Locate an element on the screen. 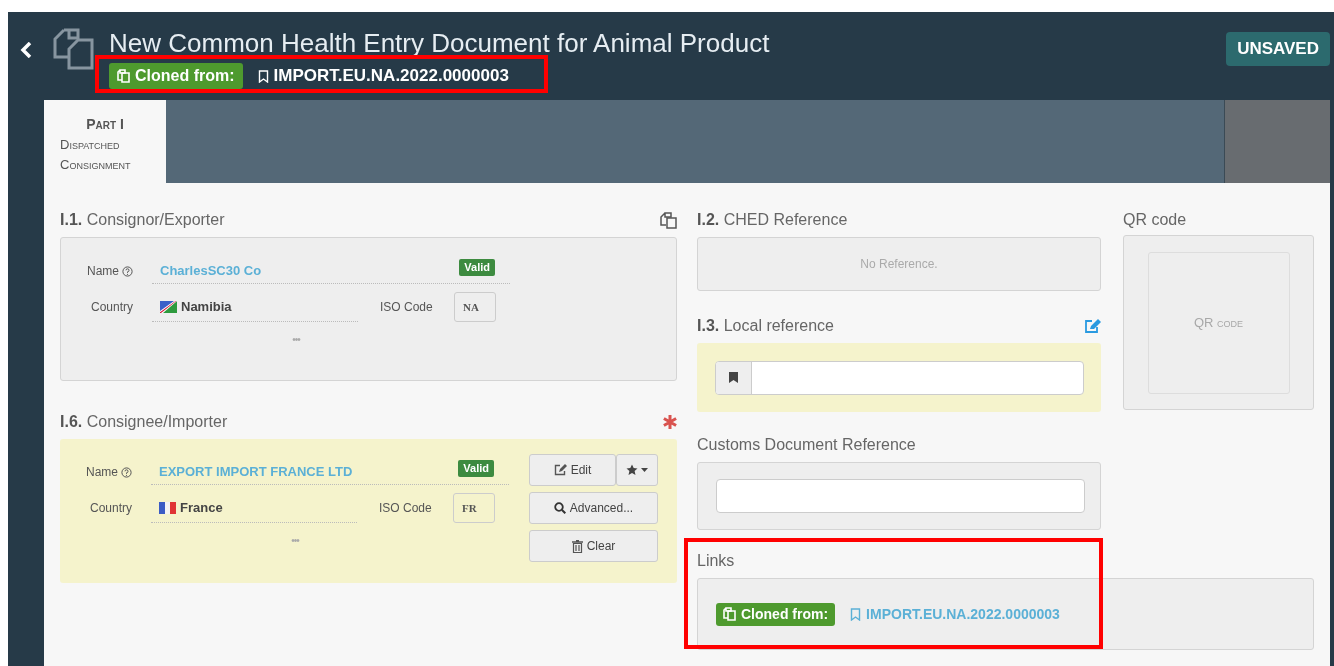 This screenshot has height=666, width=1334. country-value: France is located at coordinates (201, 507).